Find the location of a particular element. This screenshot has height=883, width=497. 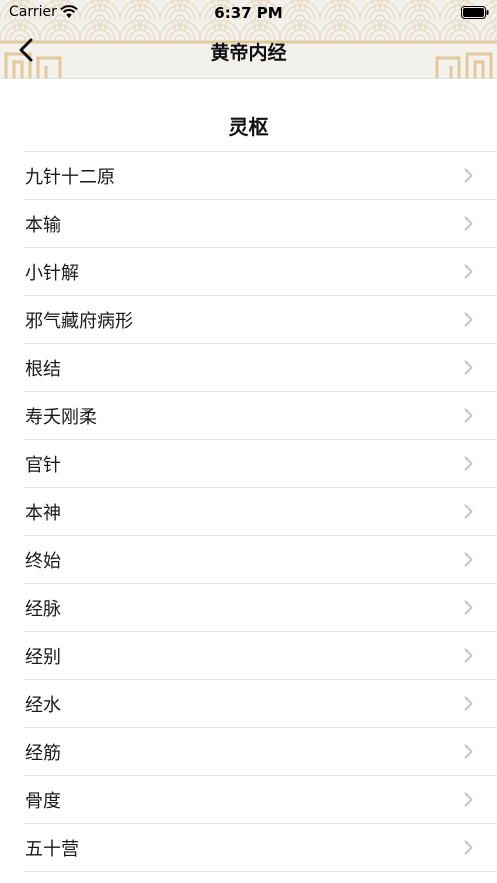

list-item-label: 五十营 is located at coordinates (52, 849).